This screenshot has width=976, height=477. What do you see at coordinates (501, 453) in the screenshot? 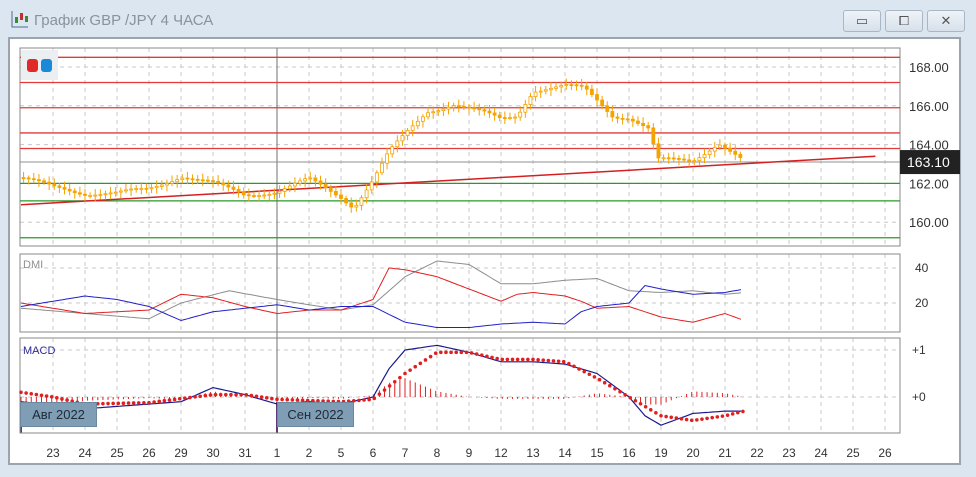
I see `date-tick-label: 12` at bounding box center [501, 453].